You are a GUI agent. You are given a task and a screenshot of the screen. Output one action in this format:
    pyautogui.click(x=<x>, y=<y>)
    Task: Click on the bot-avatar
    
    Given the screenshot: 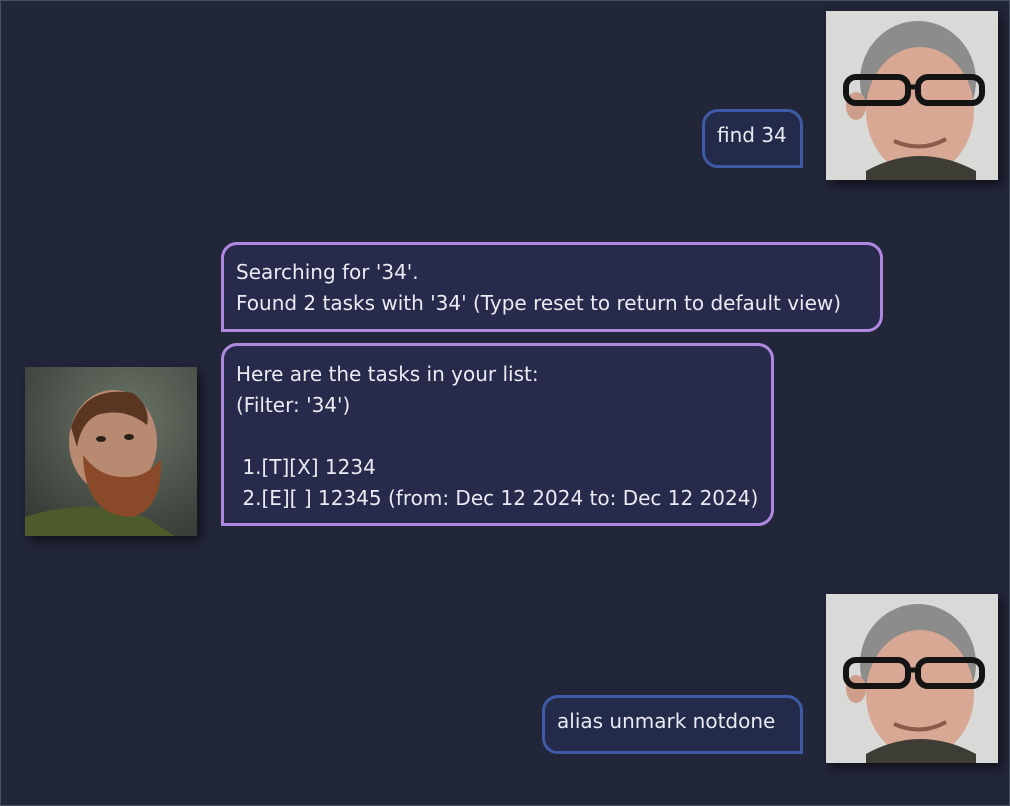 What is the action you would take?
    pyautogui.click(x=111, y=451)
    